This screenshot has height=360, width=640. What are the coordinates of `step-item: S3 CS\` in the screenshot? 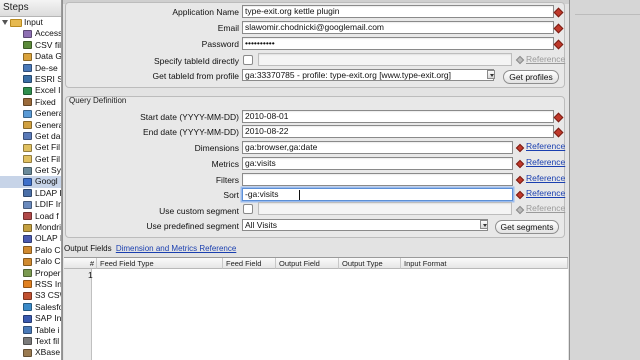 It's located at (30, 295).